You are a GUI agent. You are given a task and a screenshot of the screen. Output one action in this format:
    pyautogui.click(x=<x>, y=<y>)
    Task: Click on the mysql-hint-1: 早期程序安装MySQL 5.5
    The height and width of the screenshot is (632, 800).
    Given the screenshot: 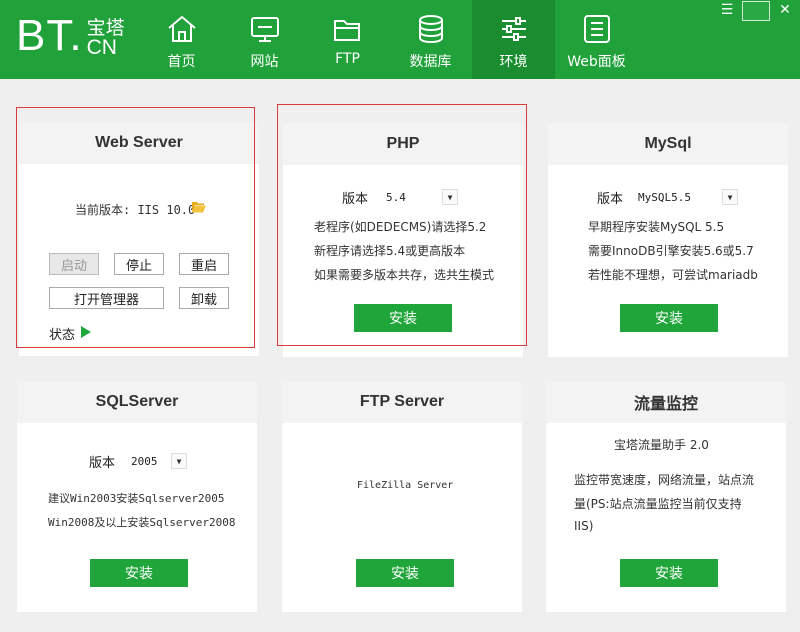 What is the action you would take?
    pyautogui.click(x=656, y=227)
    